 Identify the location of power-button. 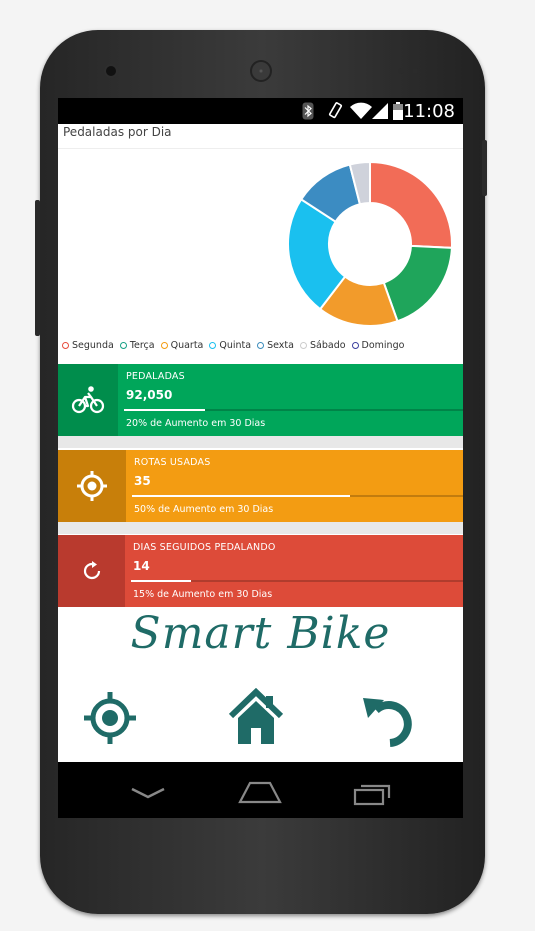
(484, 168).